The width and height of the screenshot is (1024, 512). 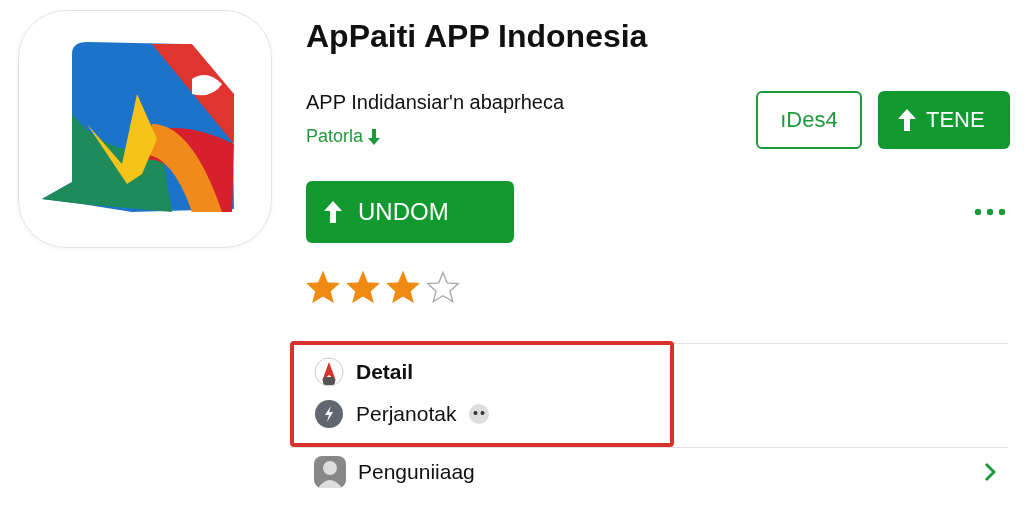 I want to click on app-title: ApPaiti APP Indonesia, so click(x=477, y=36).